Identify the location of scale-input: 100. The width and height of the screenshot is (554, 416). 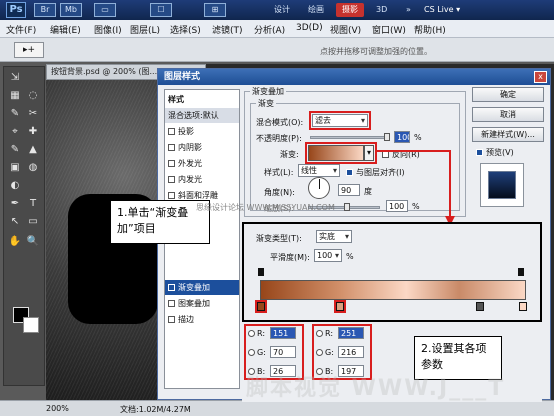
(397, 206).